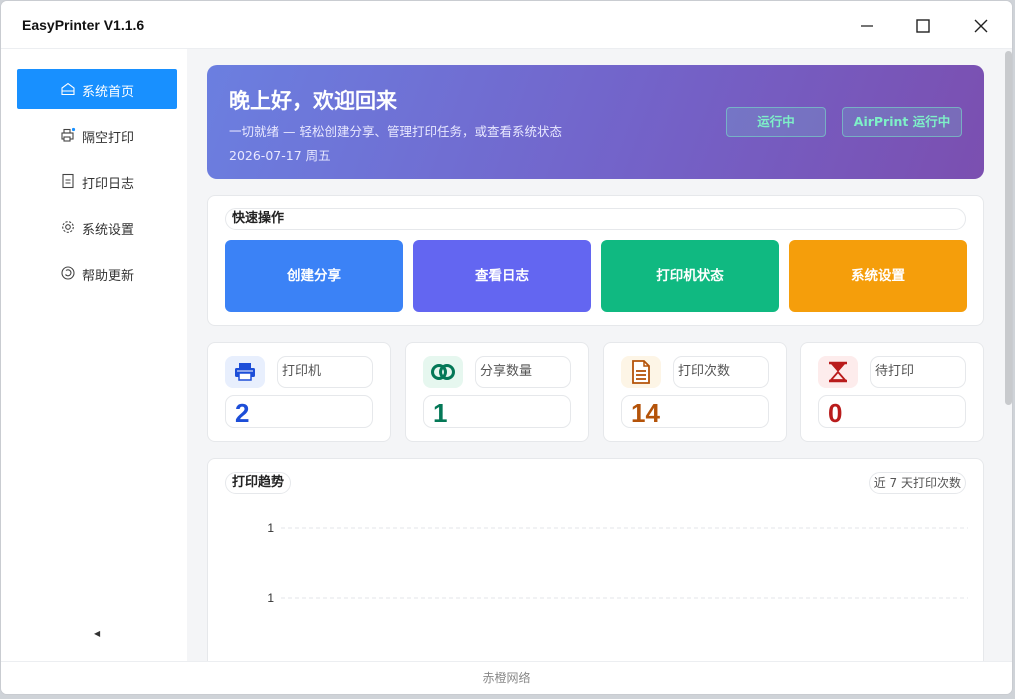  I want to click on stat-card-shares: 分享数量 1, so click(497, 392).